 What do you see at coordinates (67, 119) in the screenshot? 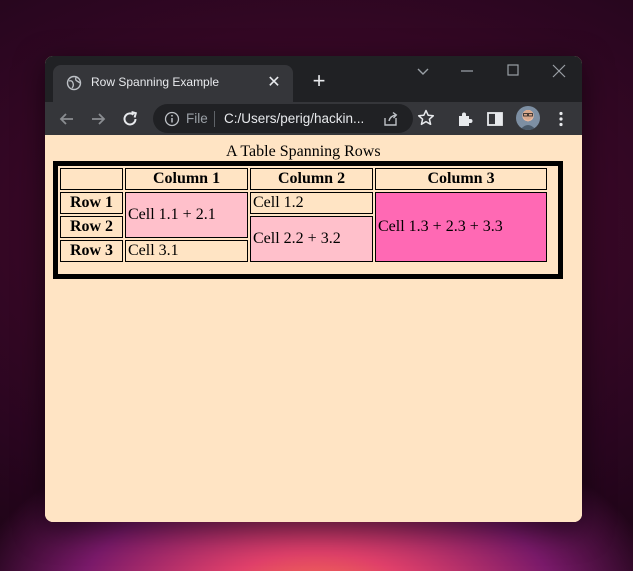
I see `back-icon` at bounding box center [67, 119].